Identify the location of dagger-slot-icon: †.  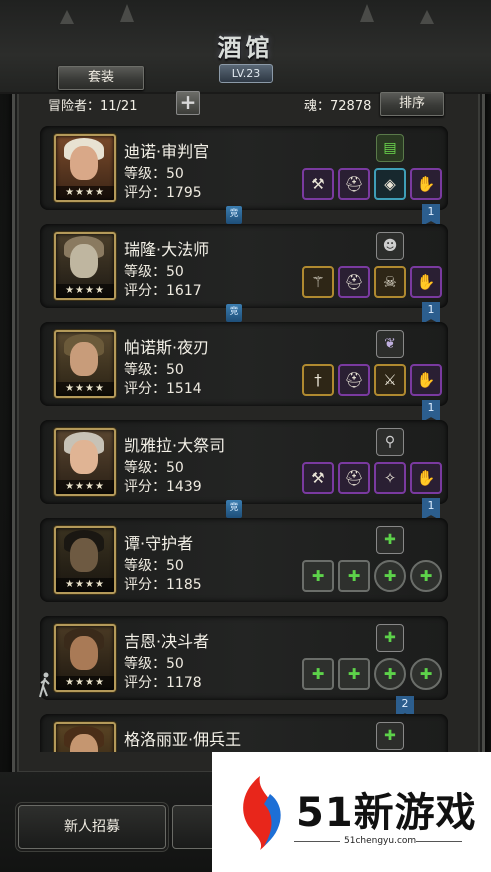
(318, 380).